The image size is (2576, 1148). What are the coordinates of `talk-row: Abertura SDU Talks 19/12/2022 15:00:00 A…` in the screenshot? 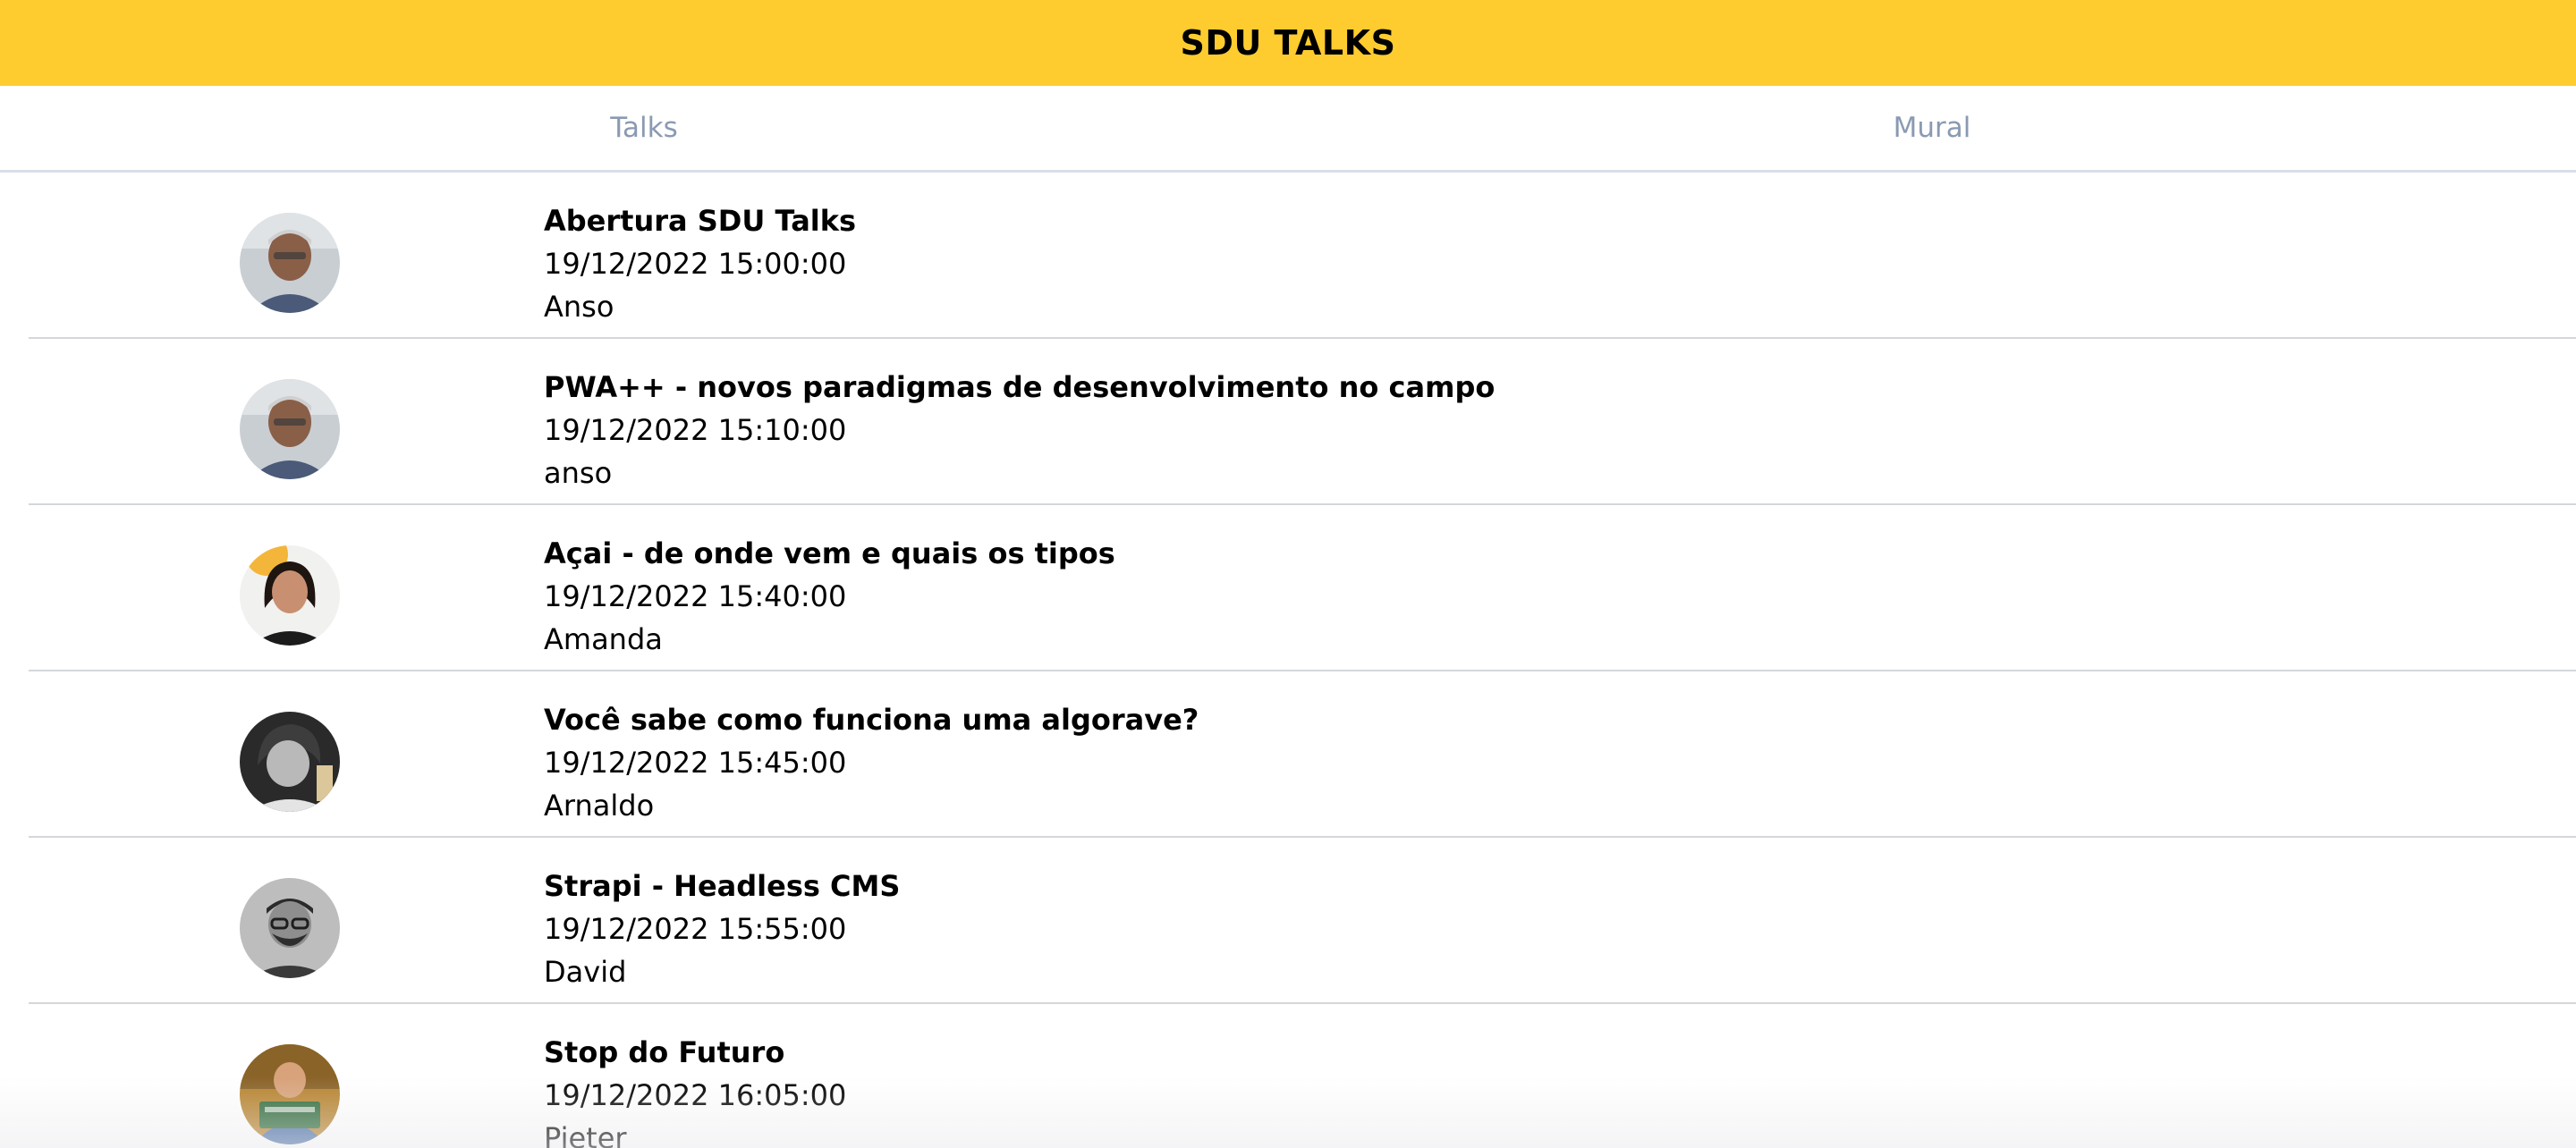 It's located at (1302, 256).